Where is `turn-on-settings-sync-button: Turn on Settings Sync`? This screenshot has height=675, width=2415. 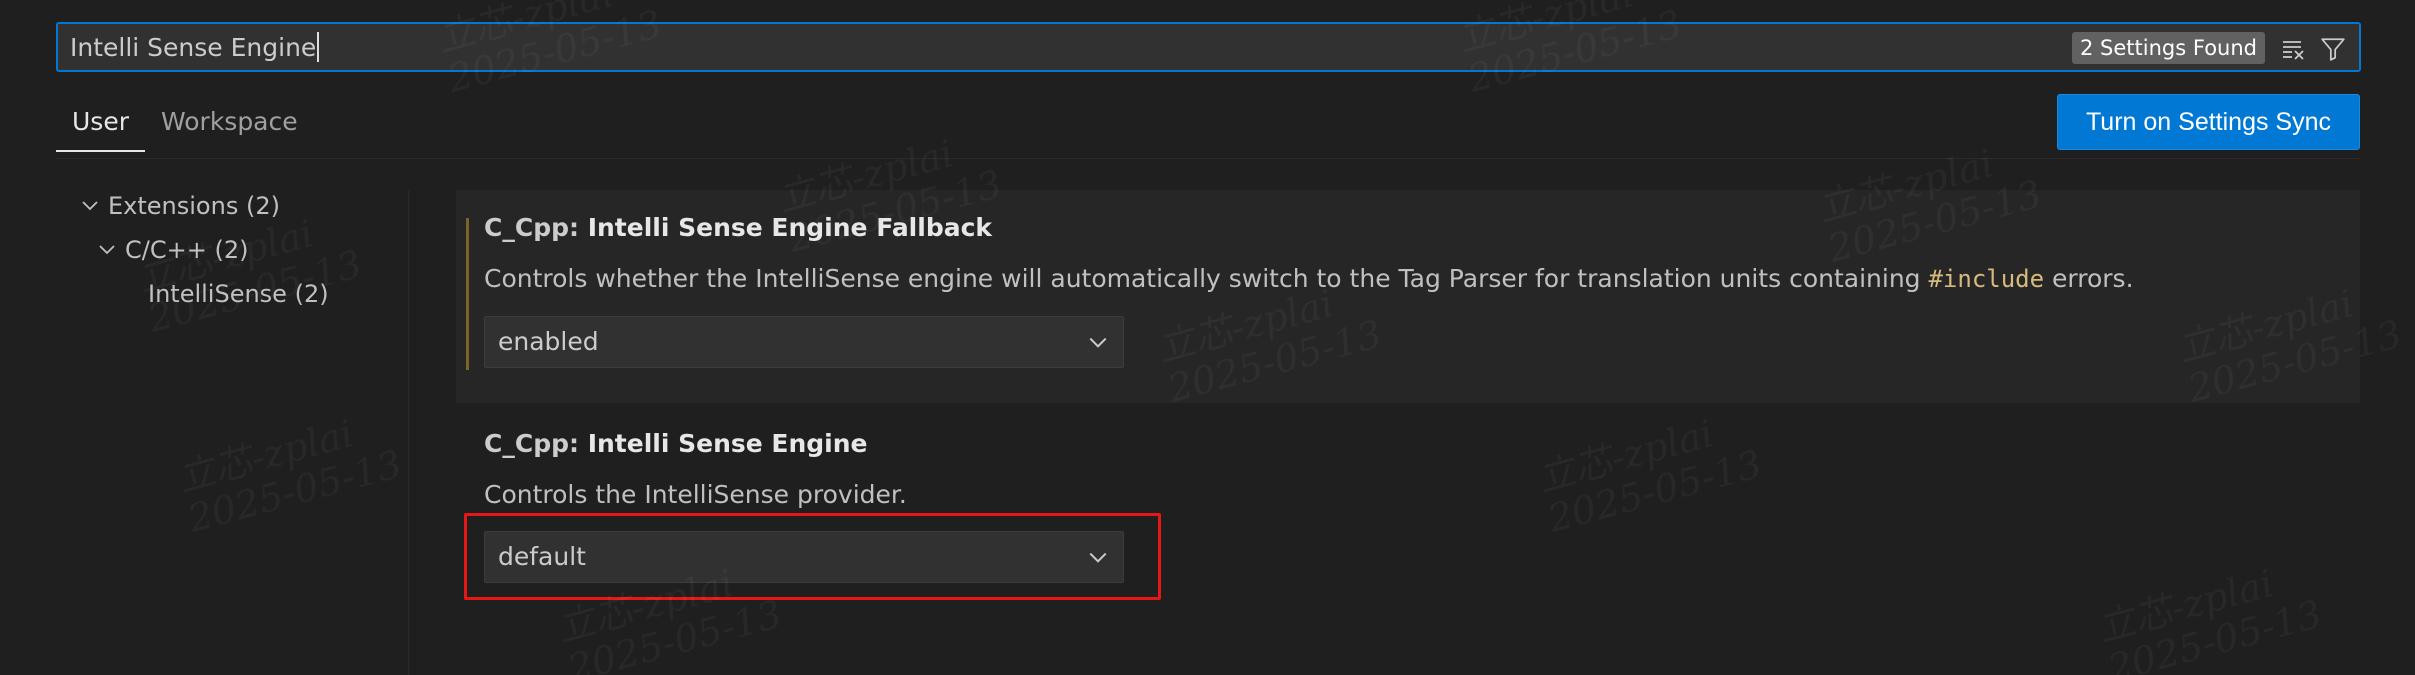
turn-on-settings-sync-button: Turn on Settings Sync is located at coordinates (2208, 122).